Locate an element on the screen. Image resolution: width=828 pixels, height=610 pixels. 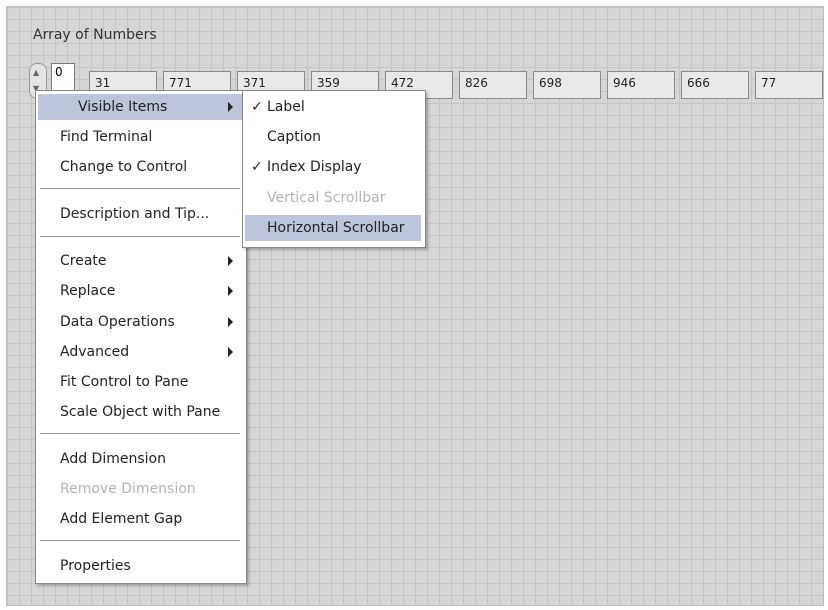
menu-item-change-to-control: Change to Control is located at coordinates (140, 167).